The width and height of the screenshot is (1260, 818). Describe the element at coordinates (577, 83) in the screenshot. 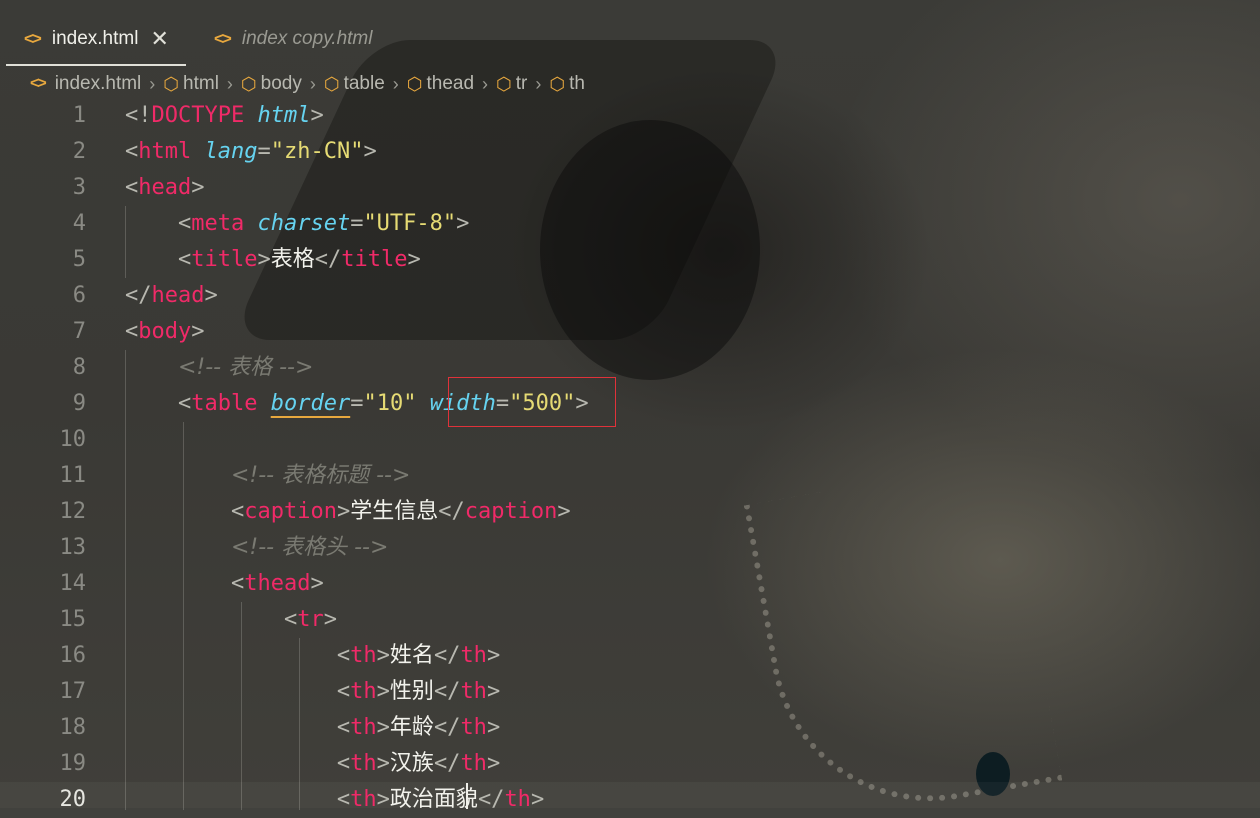

I see `breadcrumb-label: th` at that location.